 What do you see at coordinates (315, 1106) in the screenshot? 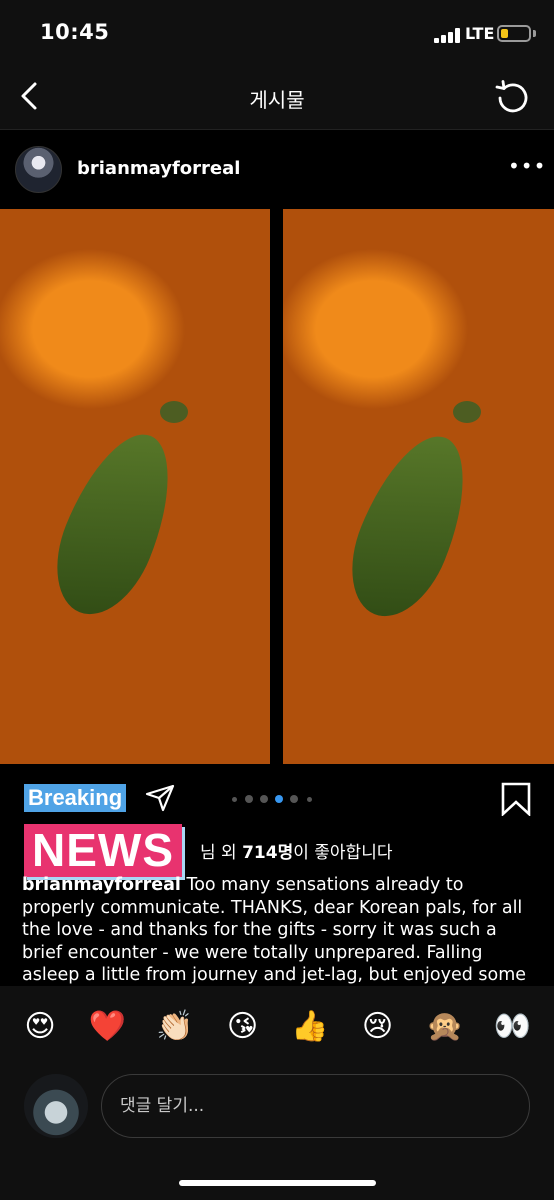
I see `comment-input` at bounding box center [315, 1106].